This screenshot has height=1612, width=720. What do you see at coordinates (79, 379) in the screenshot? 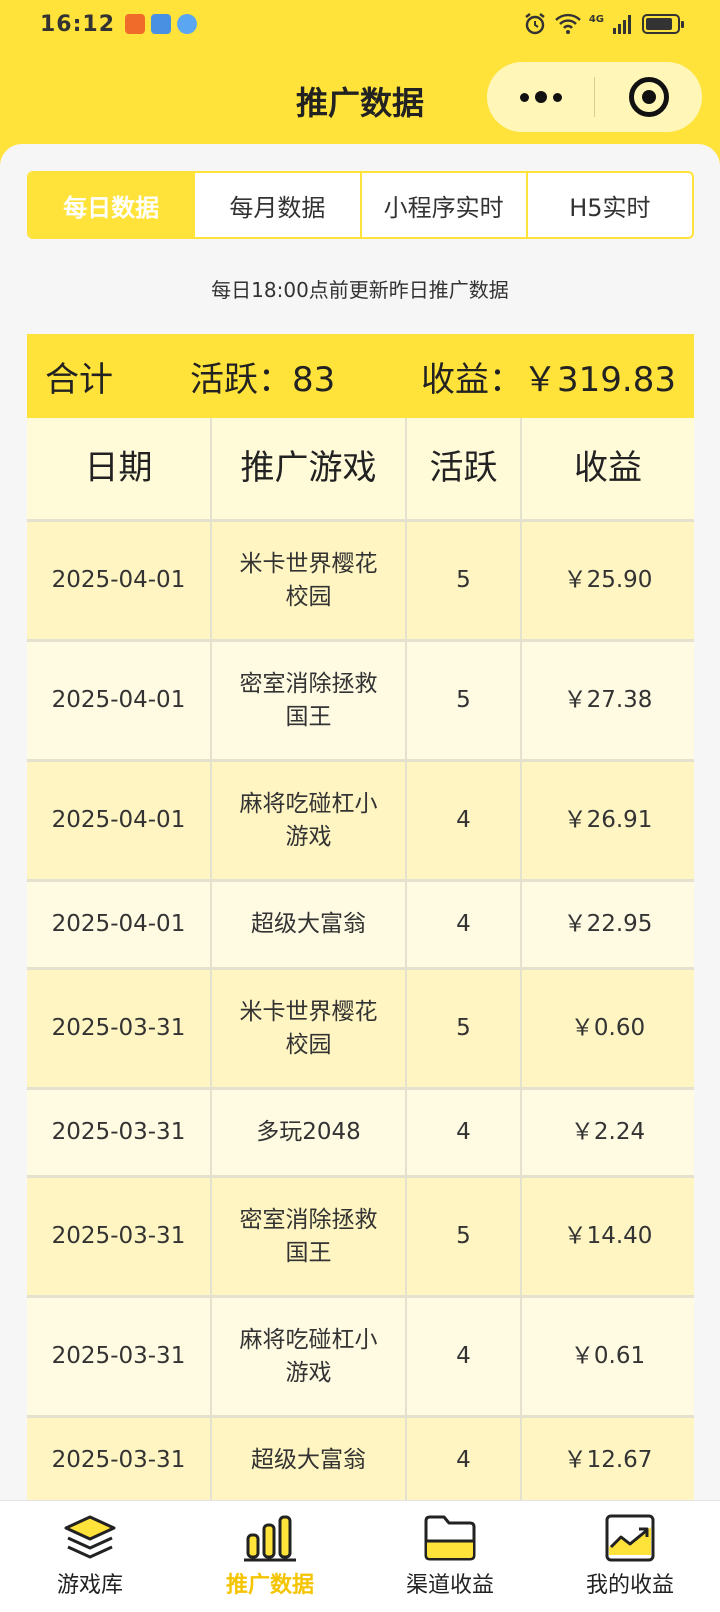
I see `summary-label: 合计` at bounding box center [79, 379].